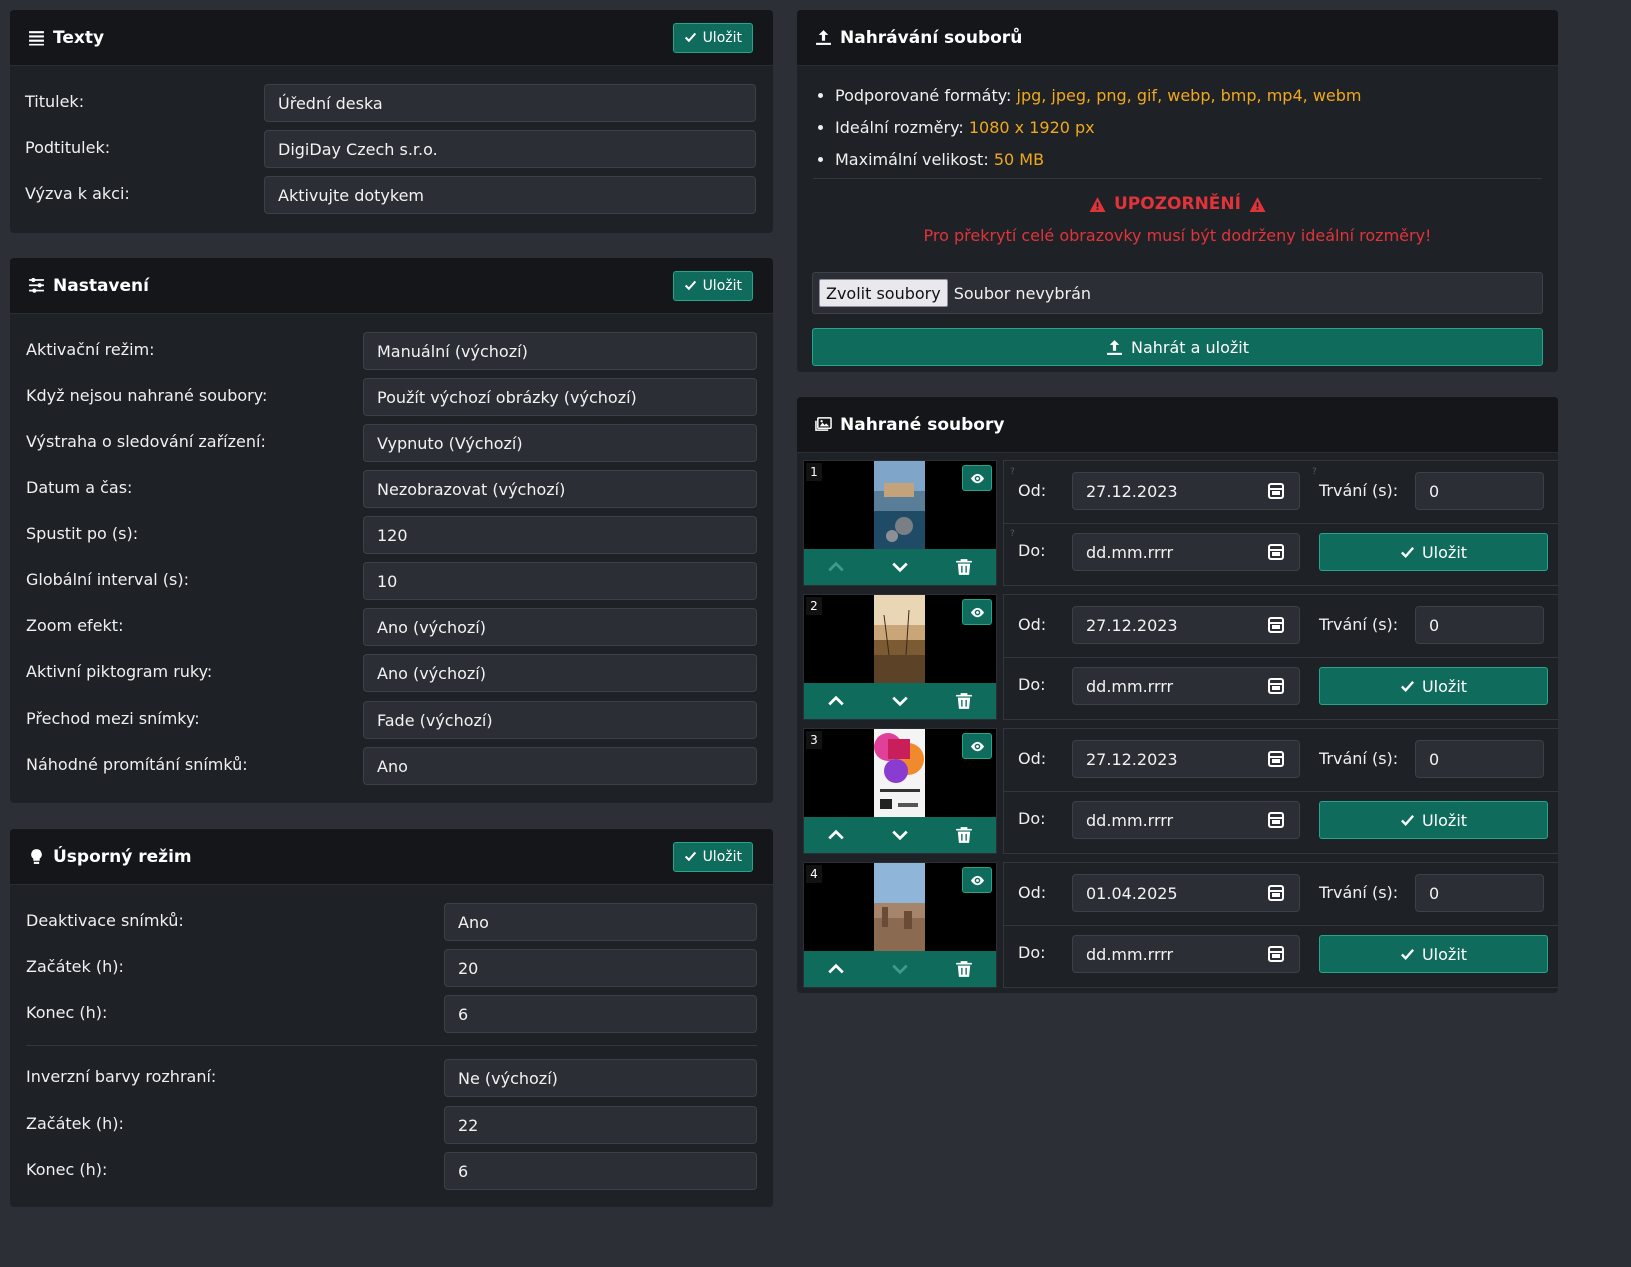 This screenshot has width=1631, height=1267. Describe the element at coordinates (119, 671) in the screenshot. I see `setting-label: Aktivní piktogram ruky:` at that location.